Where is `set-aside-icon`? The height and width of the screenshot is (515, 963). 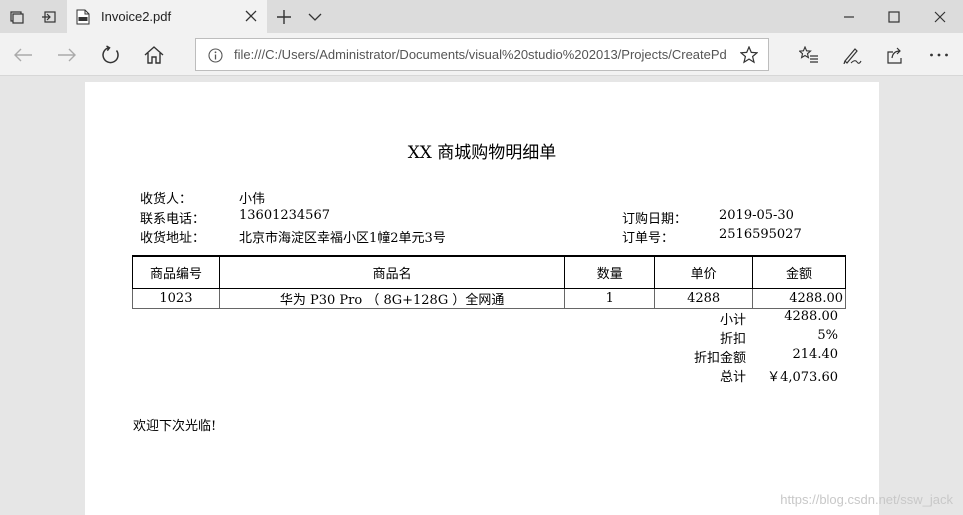 set-aside-icon is located at coordinates (49, 16).